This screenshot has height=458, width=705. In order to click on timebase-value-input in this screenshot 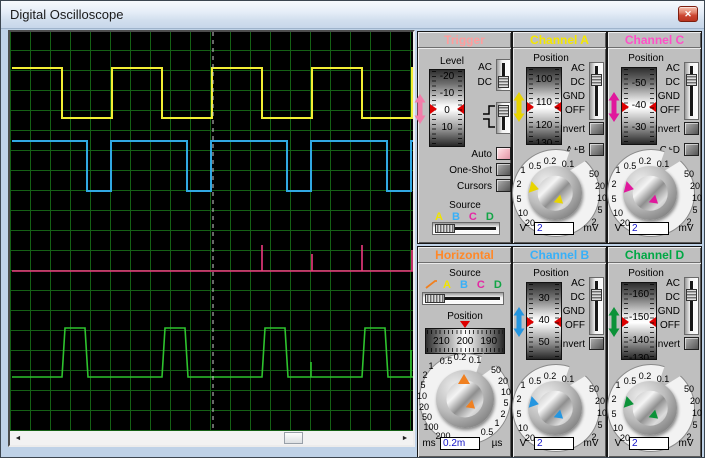, I will do `click(460, 443)`.